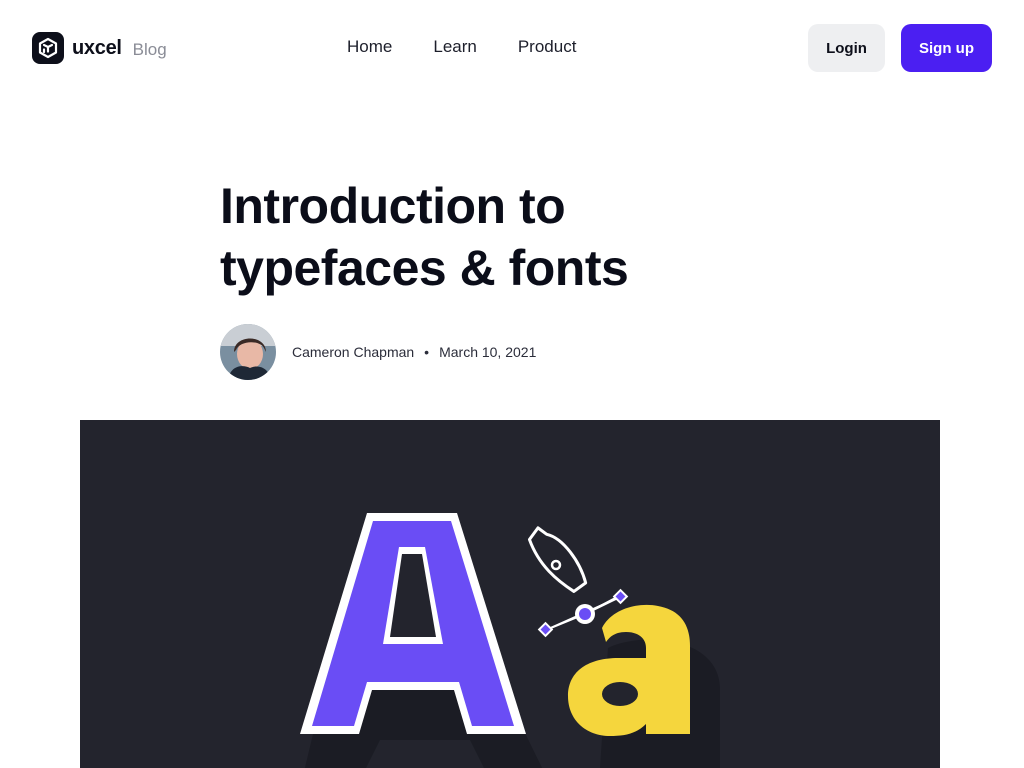 Image resolution: width=1024 pixels, height=768 pixels. I want to click on nav-home: Home, so click(369, 47).